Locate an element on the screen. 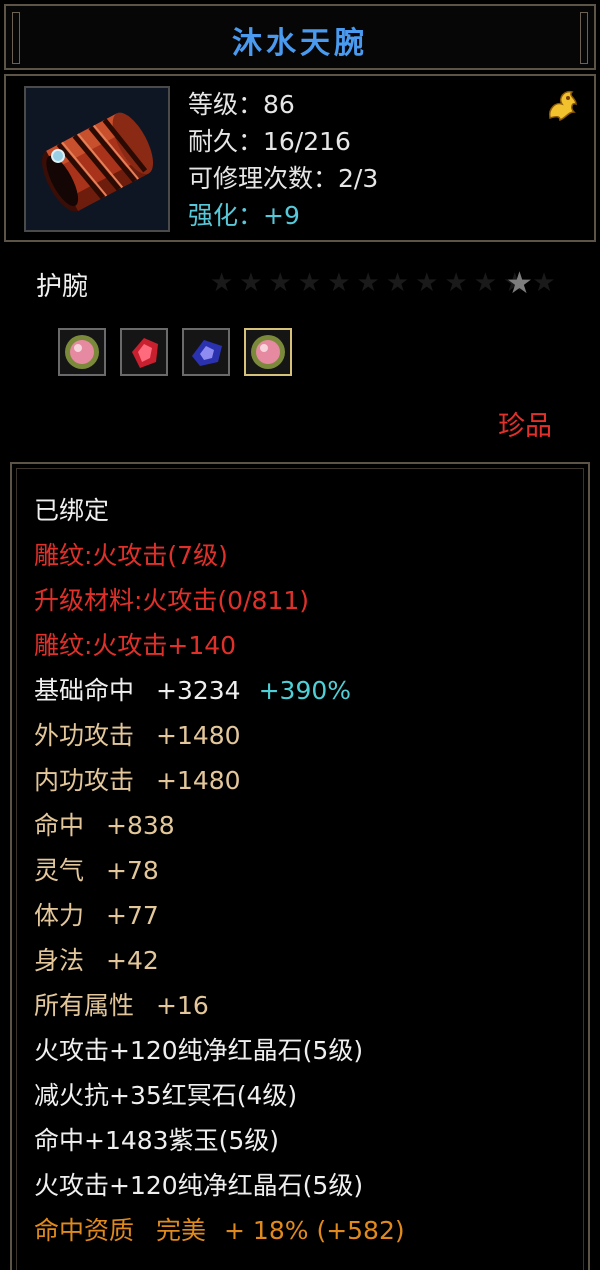 The width and height of the screenshot is (600, 1270). attribute-name: 命中 is located at coordinates (59, 825).